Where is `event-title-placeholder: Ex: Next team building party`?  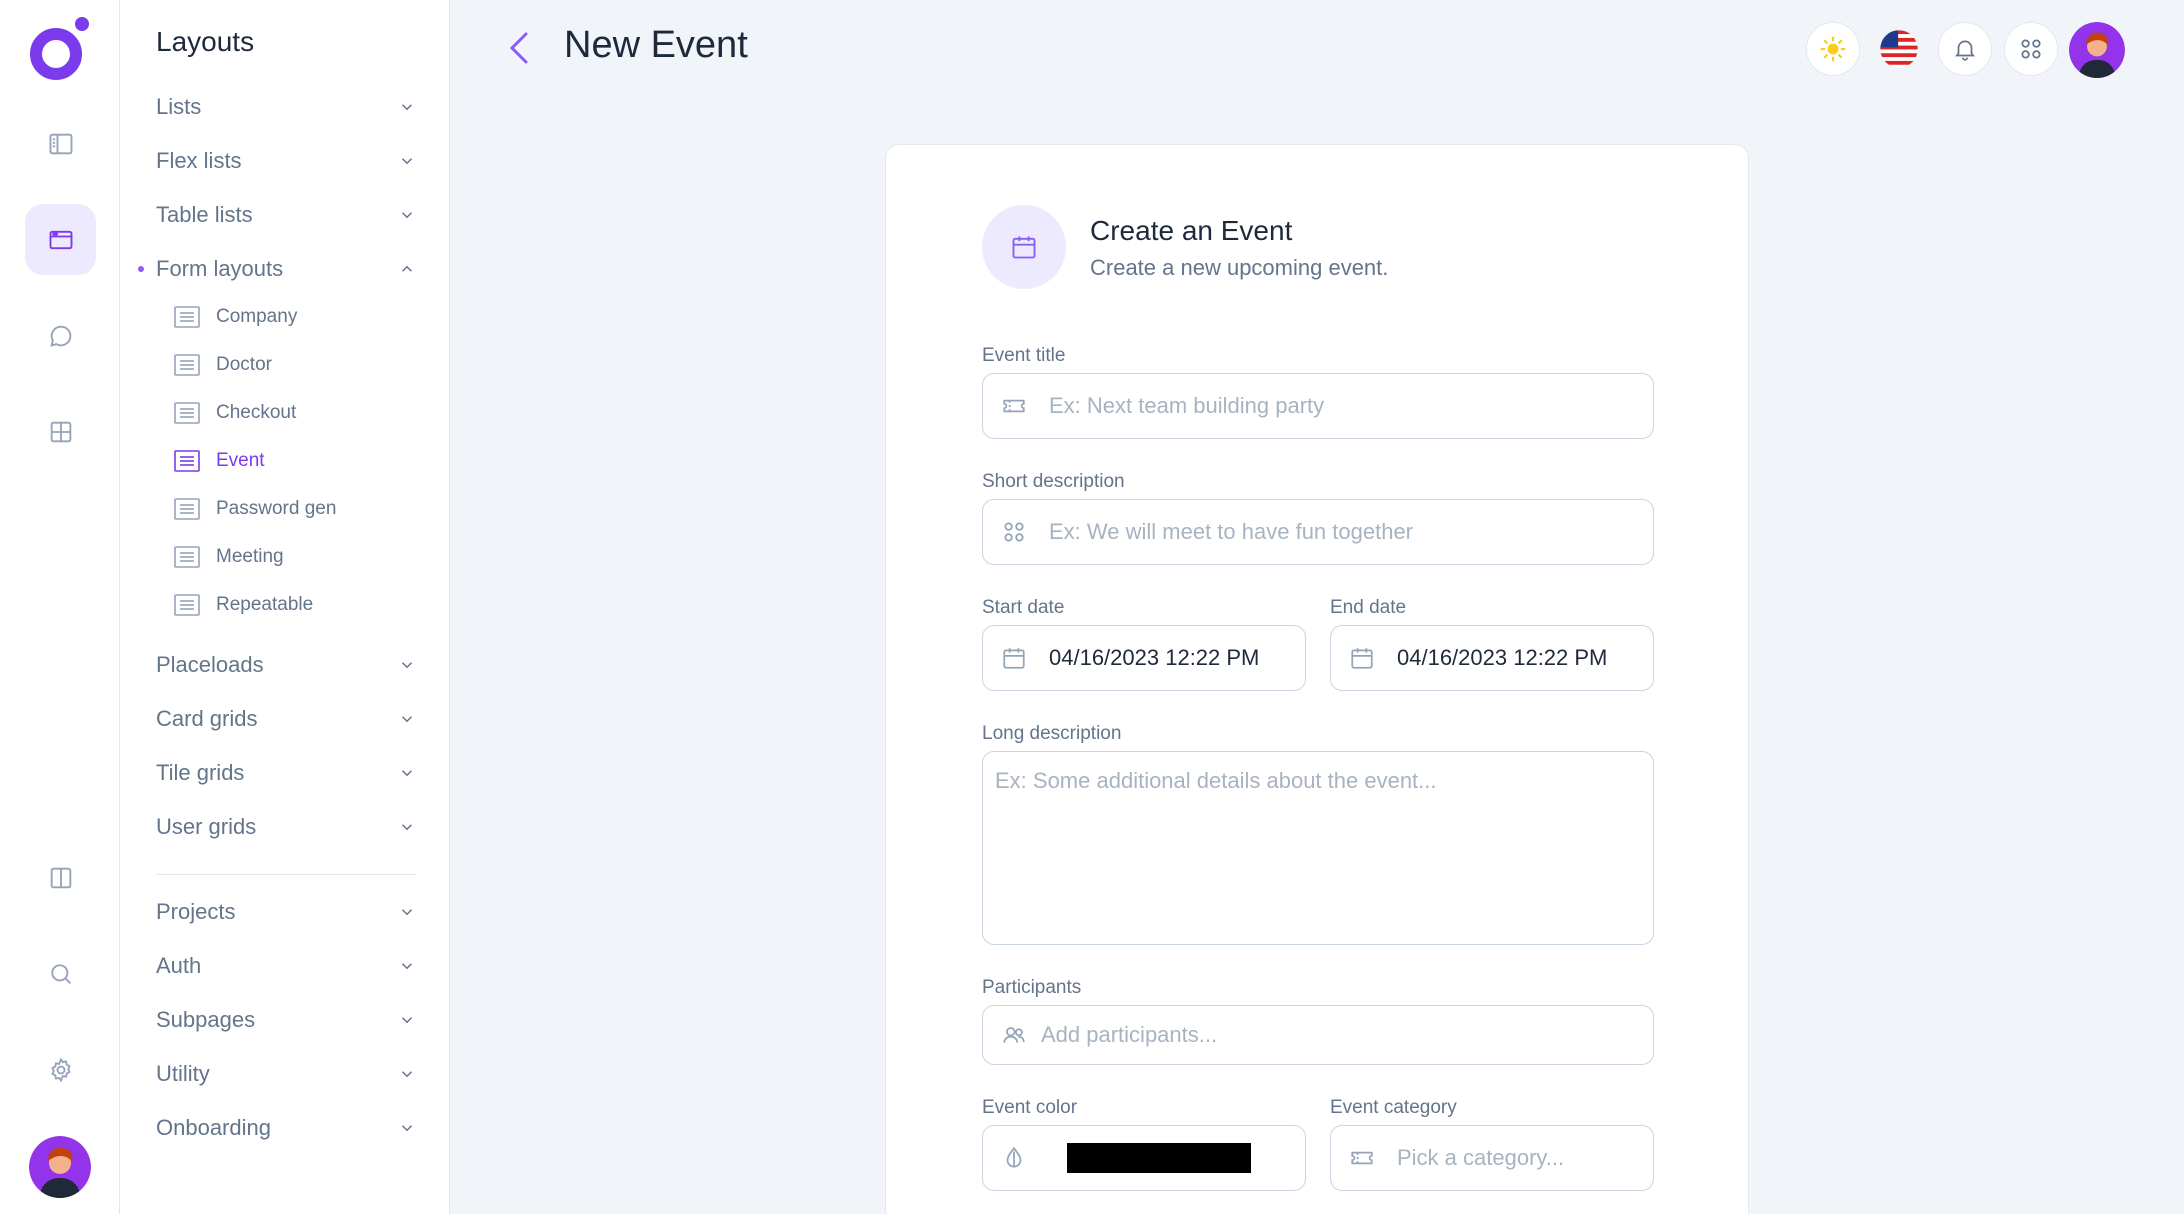 event-title-placeholder: Ex: Next team building party is located at coordinates (1187, 405).